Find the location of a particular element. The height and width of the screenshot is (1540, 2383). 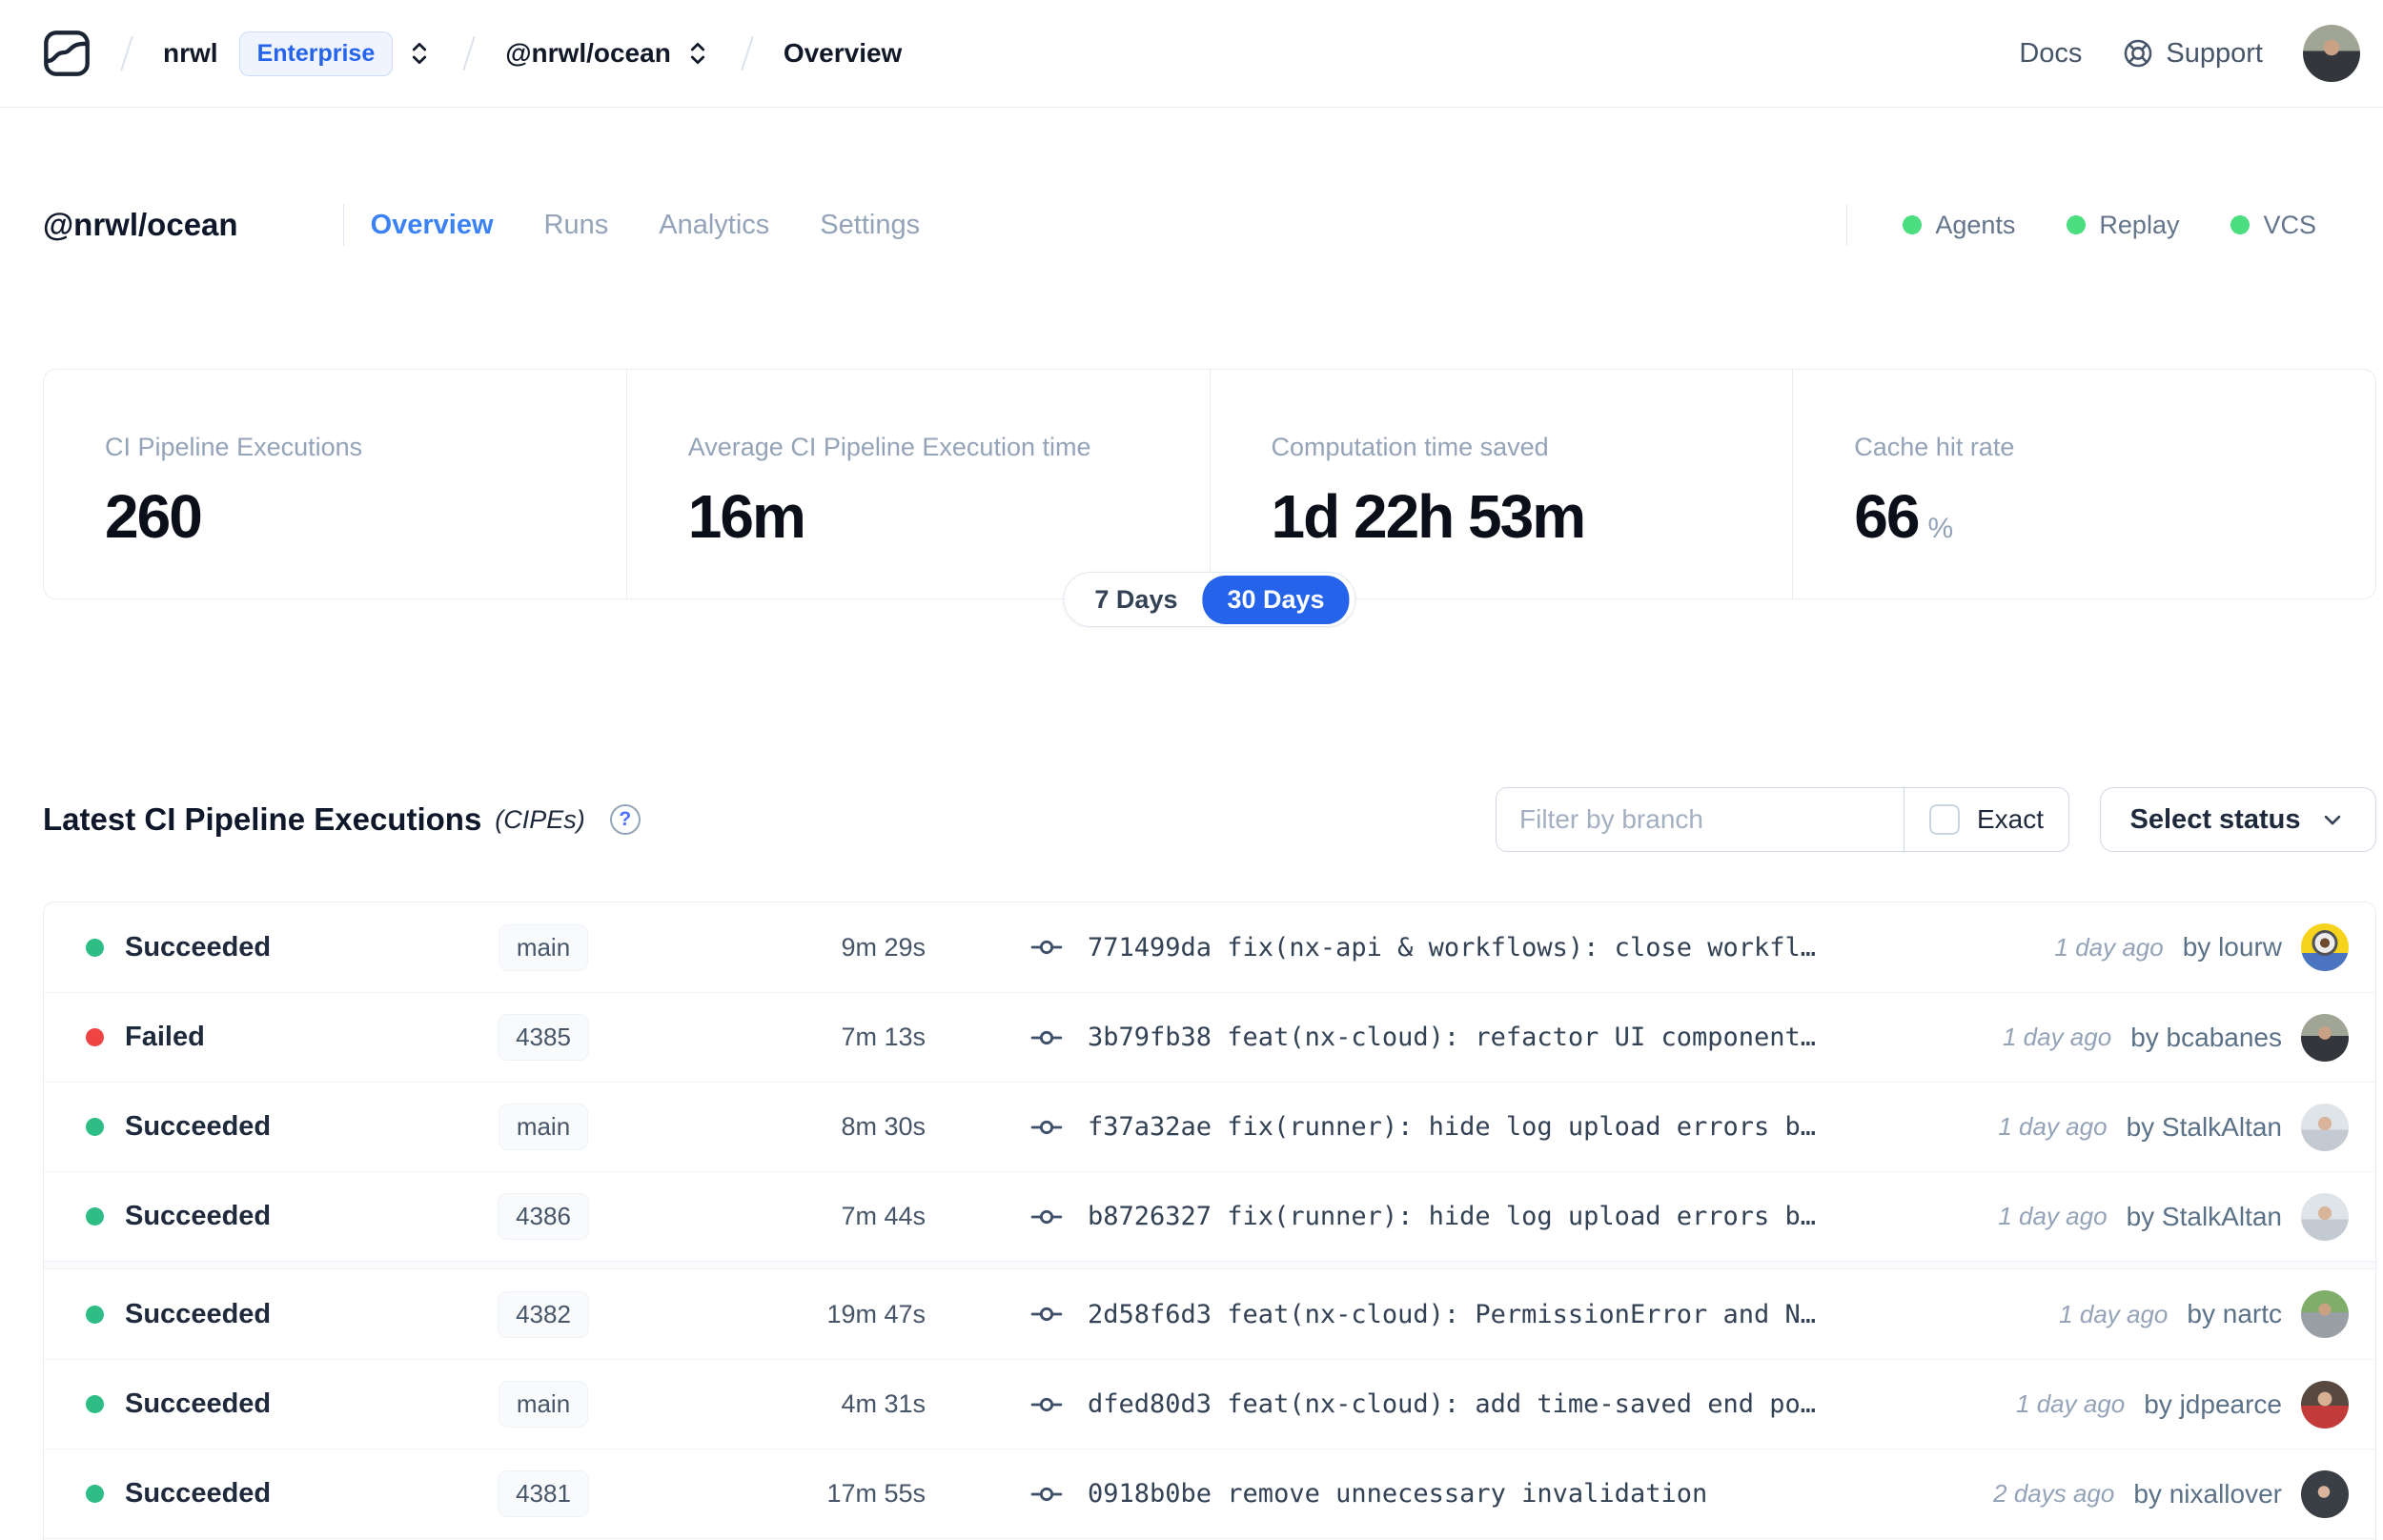

tab-runs: Runs is located at coordinates (577, 225).